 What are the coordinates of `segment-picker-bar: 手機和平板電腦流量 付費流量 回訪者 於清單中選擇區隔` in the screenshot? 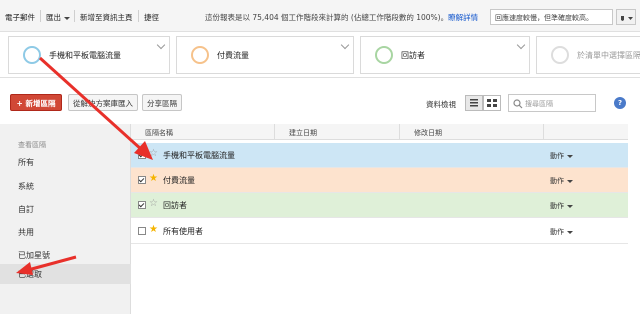 It's located at (320, 55).